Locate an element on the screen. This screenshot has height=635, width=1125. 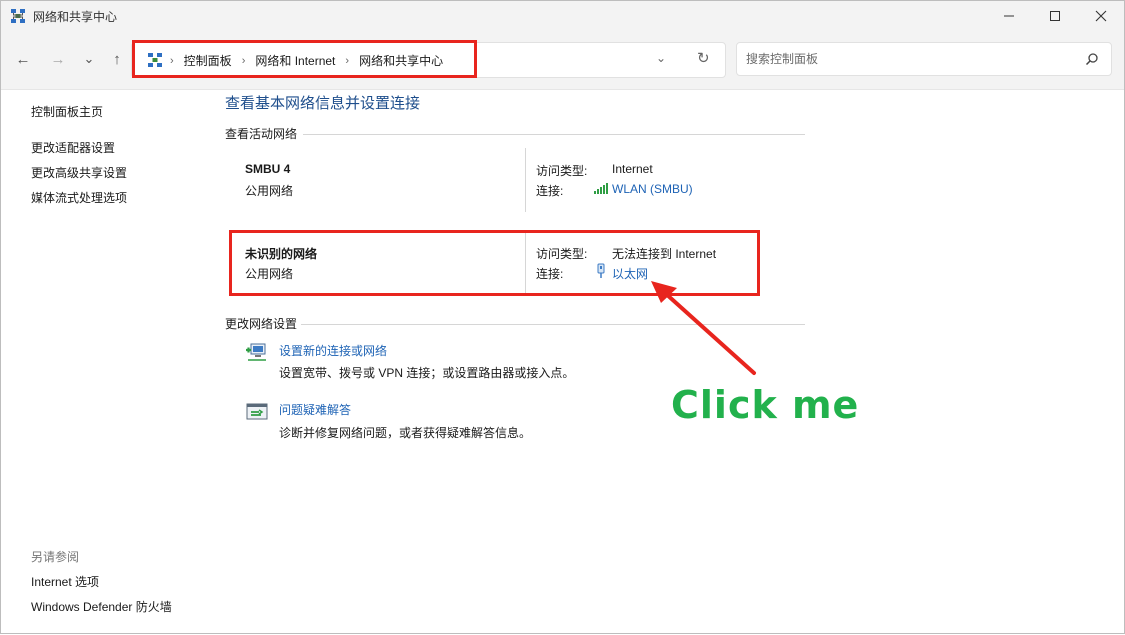
title-bar: 网络和共享中心 is located at coordinates (562, 16).